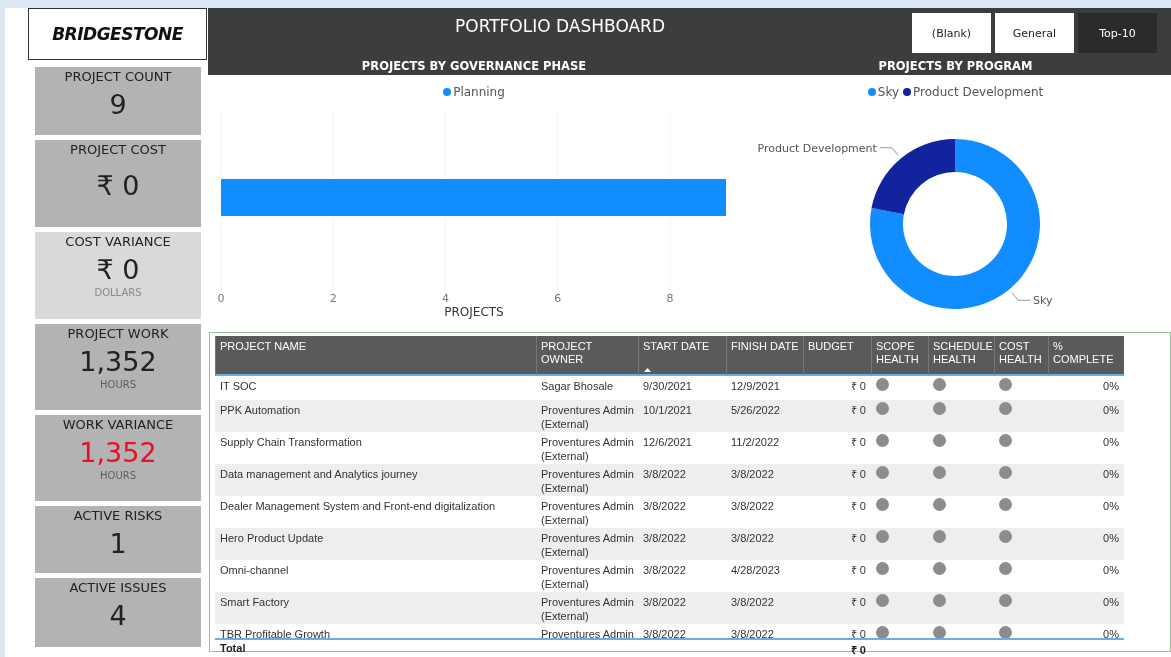  What do you see at coordinates (1117, 33) in the screenshot?
I see `filter-button: Top-10` at bounding box center [1117, 33].